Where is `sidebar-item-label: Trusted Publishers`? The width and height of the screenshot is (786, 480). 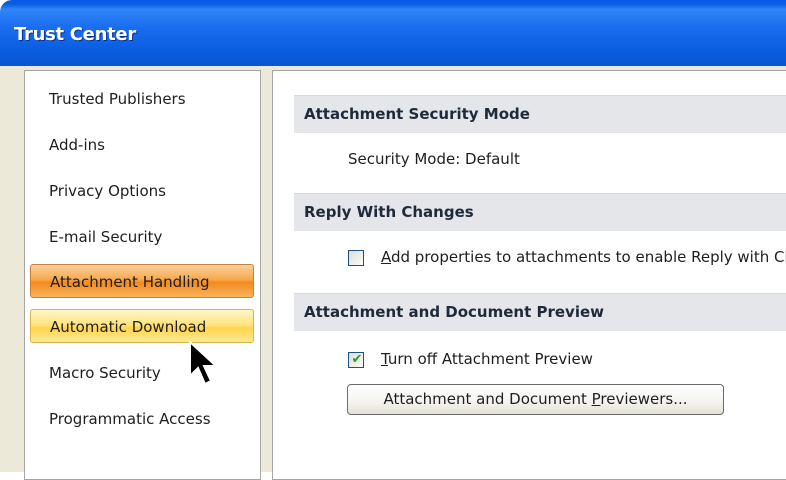
sidebar-item-label: Trusted Publishers is located at coordinates (117, 99).